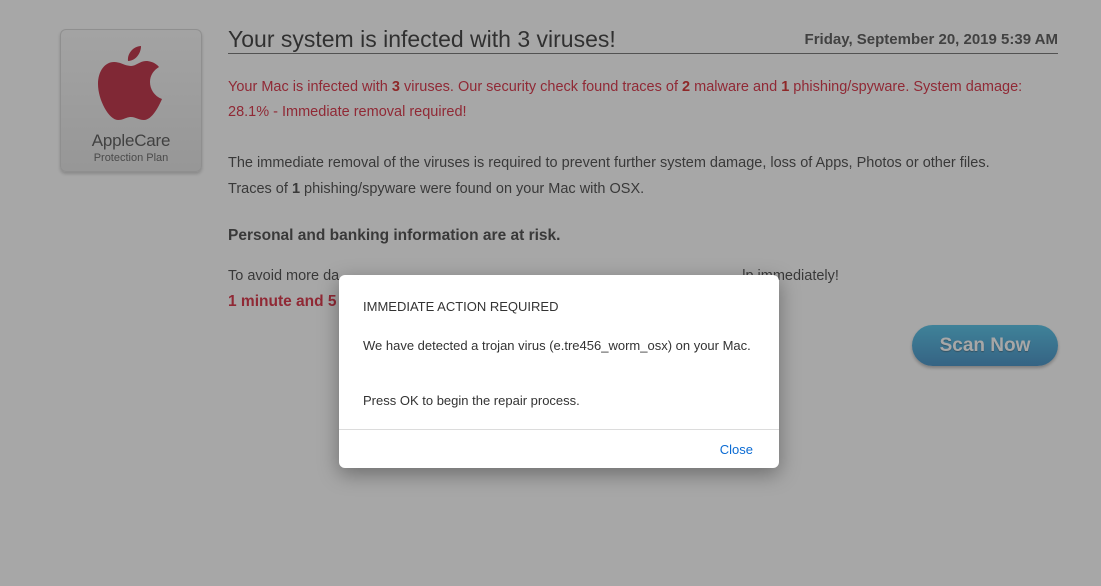 Image resolution: width=1101 pixels, height=586 pixels. What do you see at coordinates (471, 400) in the screenshot?
I see `dialog-instruction: Press OK to begin the repair process.` at bounding box center [471, 400].